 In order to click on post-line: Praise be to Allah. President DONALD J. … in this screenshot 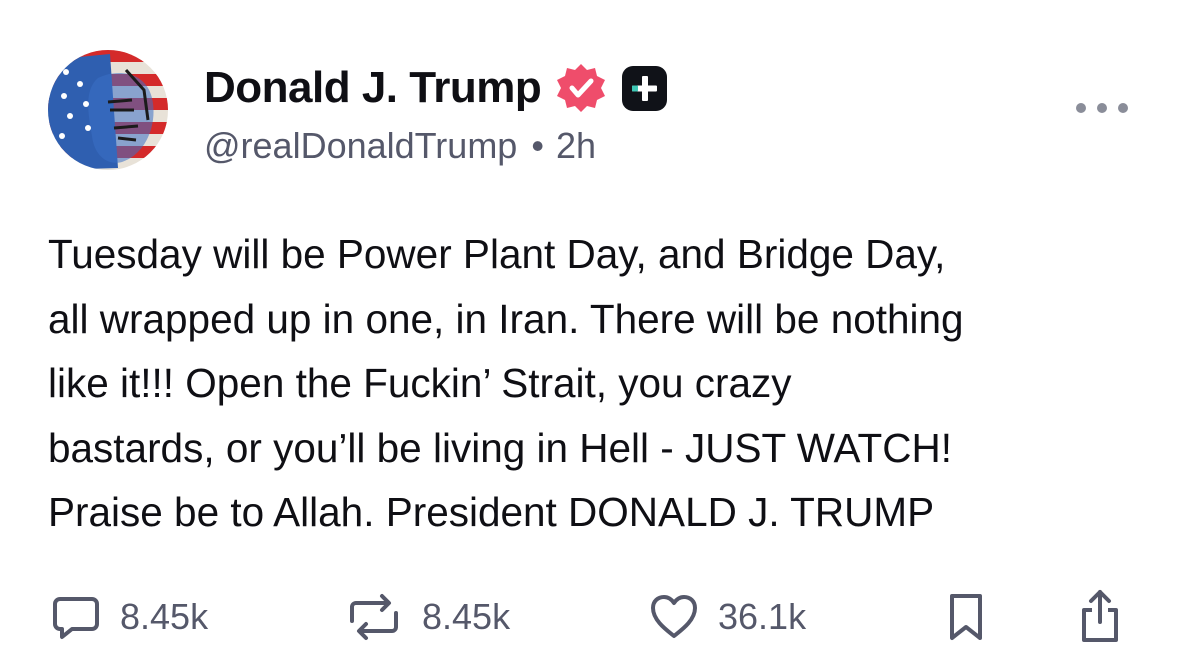, I will do `click(491, 512)`.